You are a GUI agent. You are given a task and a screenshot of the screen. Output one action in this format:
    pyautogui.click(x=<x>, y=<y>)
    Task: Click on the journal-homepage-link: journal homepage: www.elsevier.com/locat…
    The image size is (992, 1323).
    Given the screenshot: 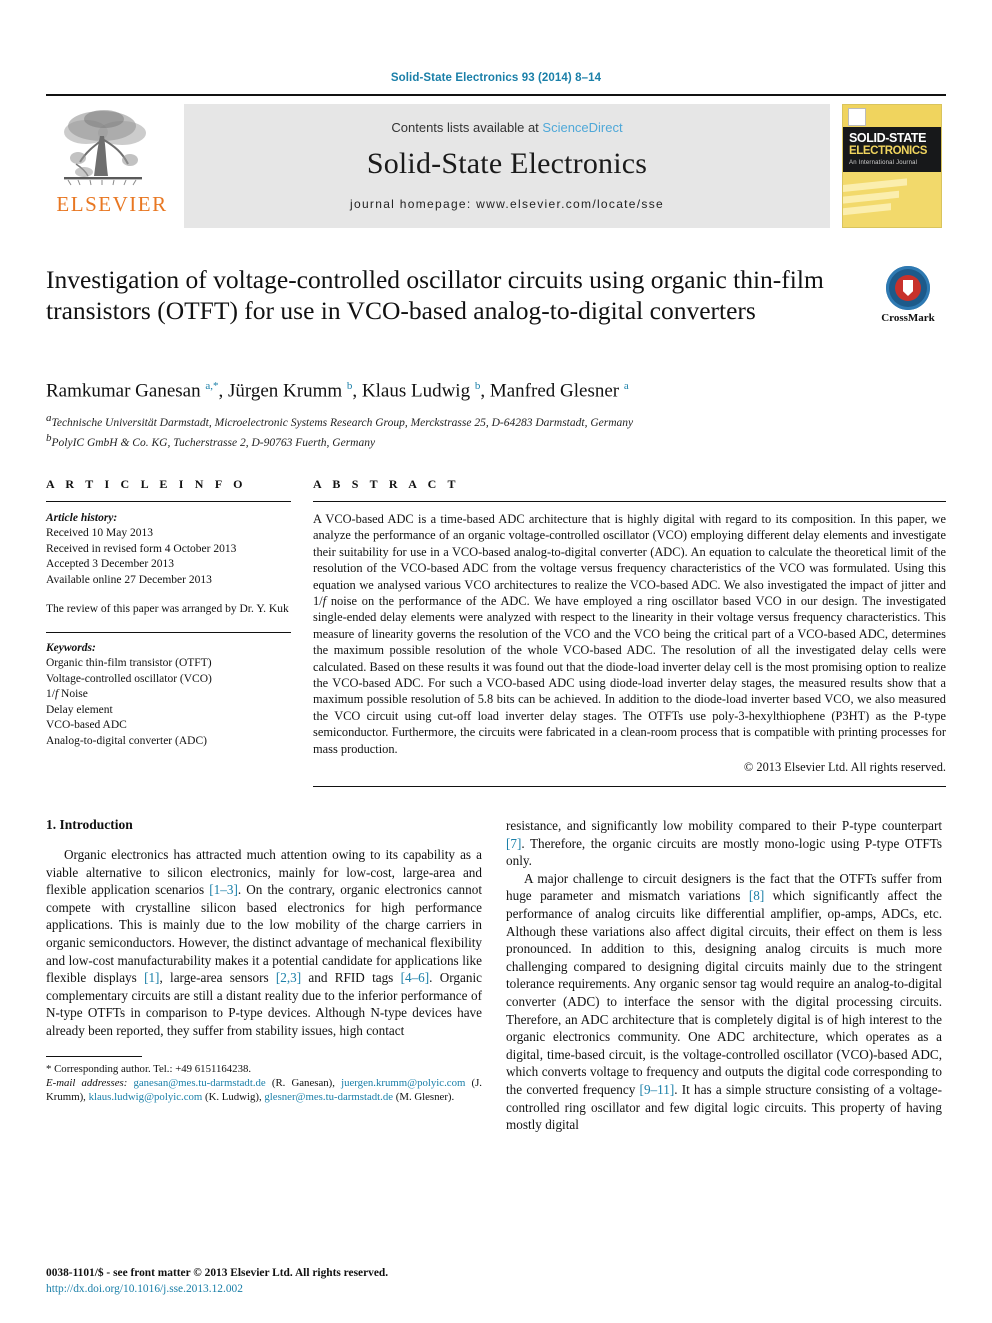 What is the action you would take?
    pyautogui.click(x=507, y=204)
    